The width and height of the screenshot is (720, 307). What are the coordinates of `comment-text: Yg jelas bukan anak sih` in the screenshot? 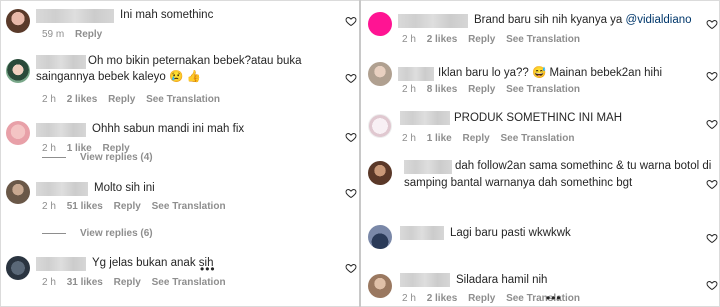 It's located at (153, 263).